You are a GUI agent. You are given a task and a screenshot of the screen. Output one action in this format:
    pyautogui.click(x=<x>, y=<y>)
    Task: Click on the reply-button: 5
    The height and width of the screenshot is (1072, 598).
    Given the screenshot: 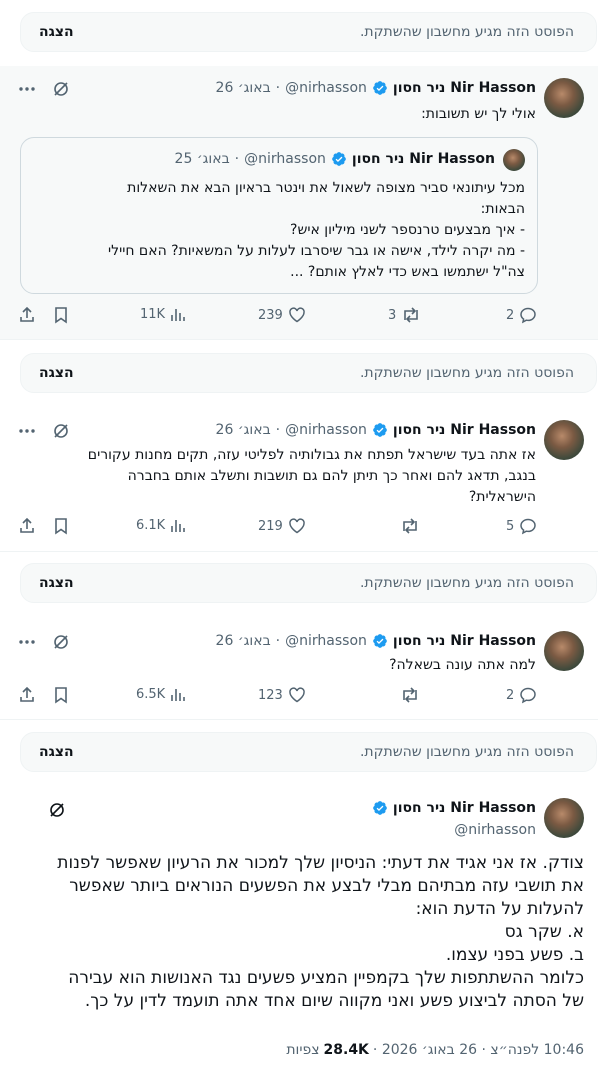 What is the action you would take?
    pyautogui.click(x=521, y=526)
    